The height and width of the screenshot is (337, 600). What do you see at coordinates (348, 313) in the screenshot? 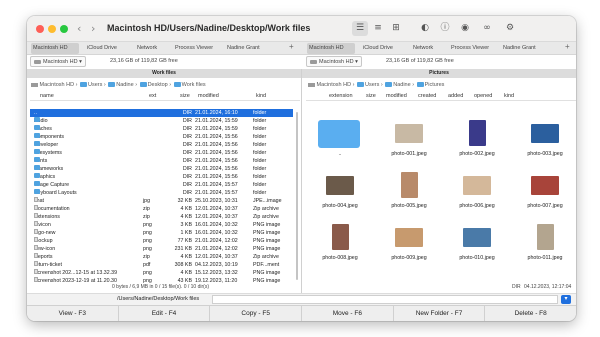
I see `move-button: Move - F6` at bounding box center [348, 313].